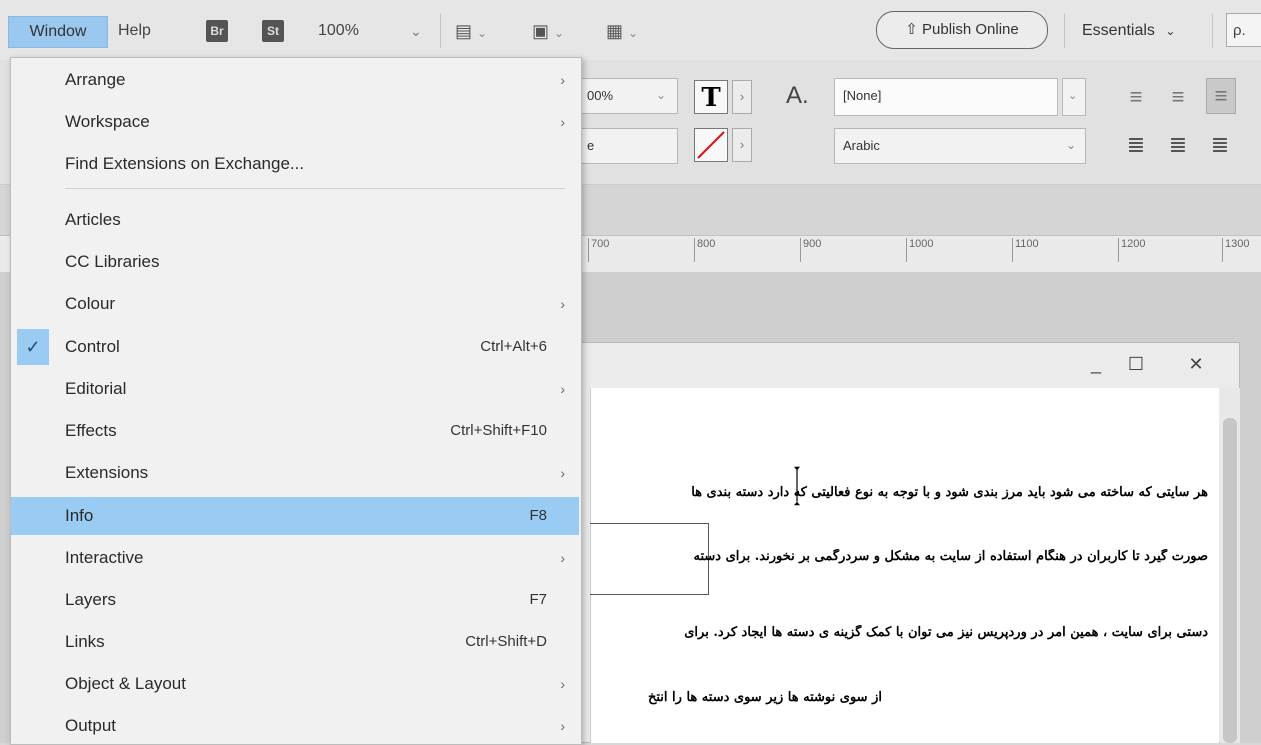  I want to click on ruler-tick: 1000, so click(919, 250).